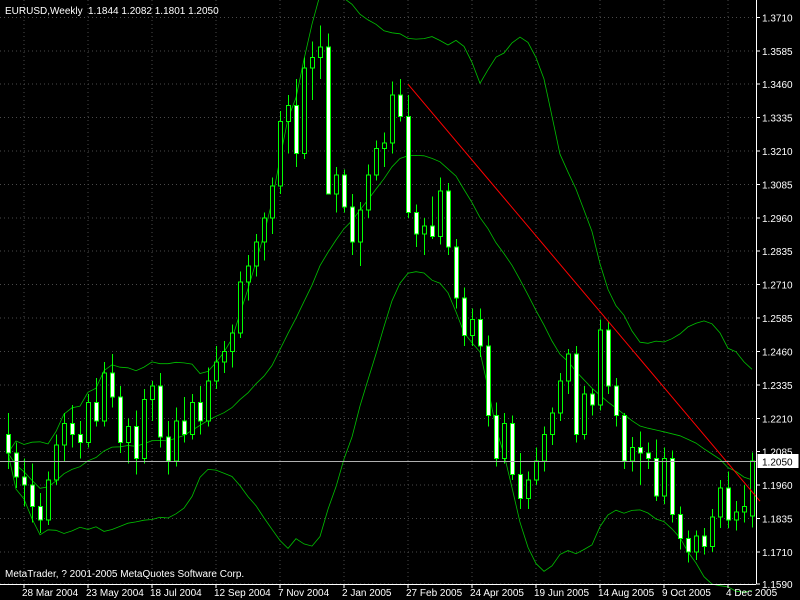 The image size is (800, 600). Describe the element at coordinates (44, 11) in the screenshot. I see `chart-header-symbol: EURUSD,Weekly` at that location.